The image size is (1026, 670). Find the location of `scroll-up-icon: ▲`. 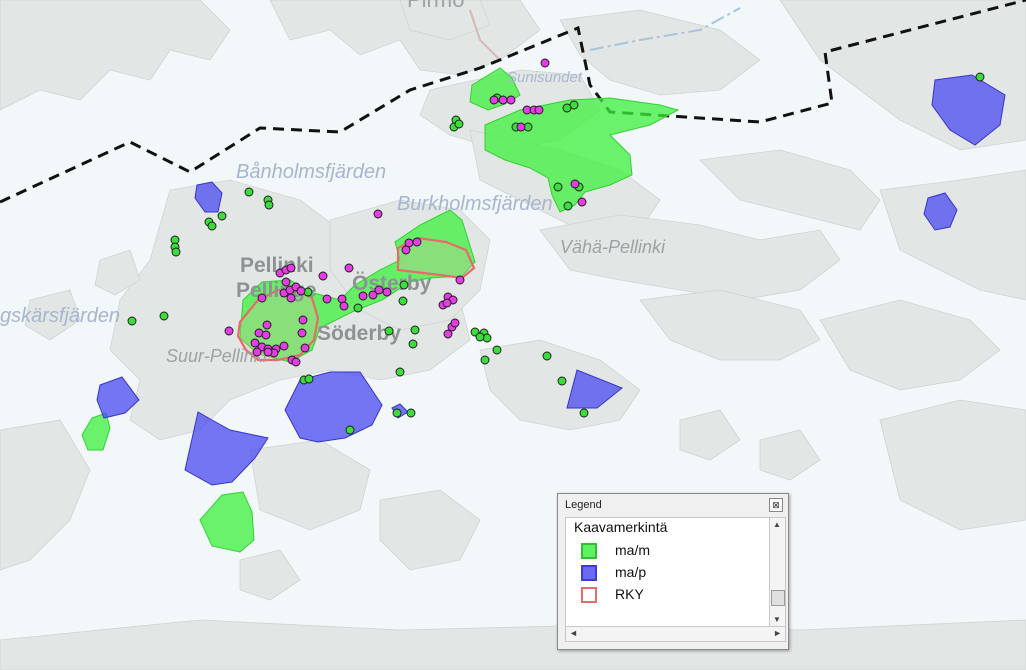

scroll-up-icon: ▲ is located at coordinates (777, 524).